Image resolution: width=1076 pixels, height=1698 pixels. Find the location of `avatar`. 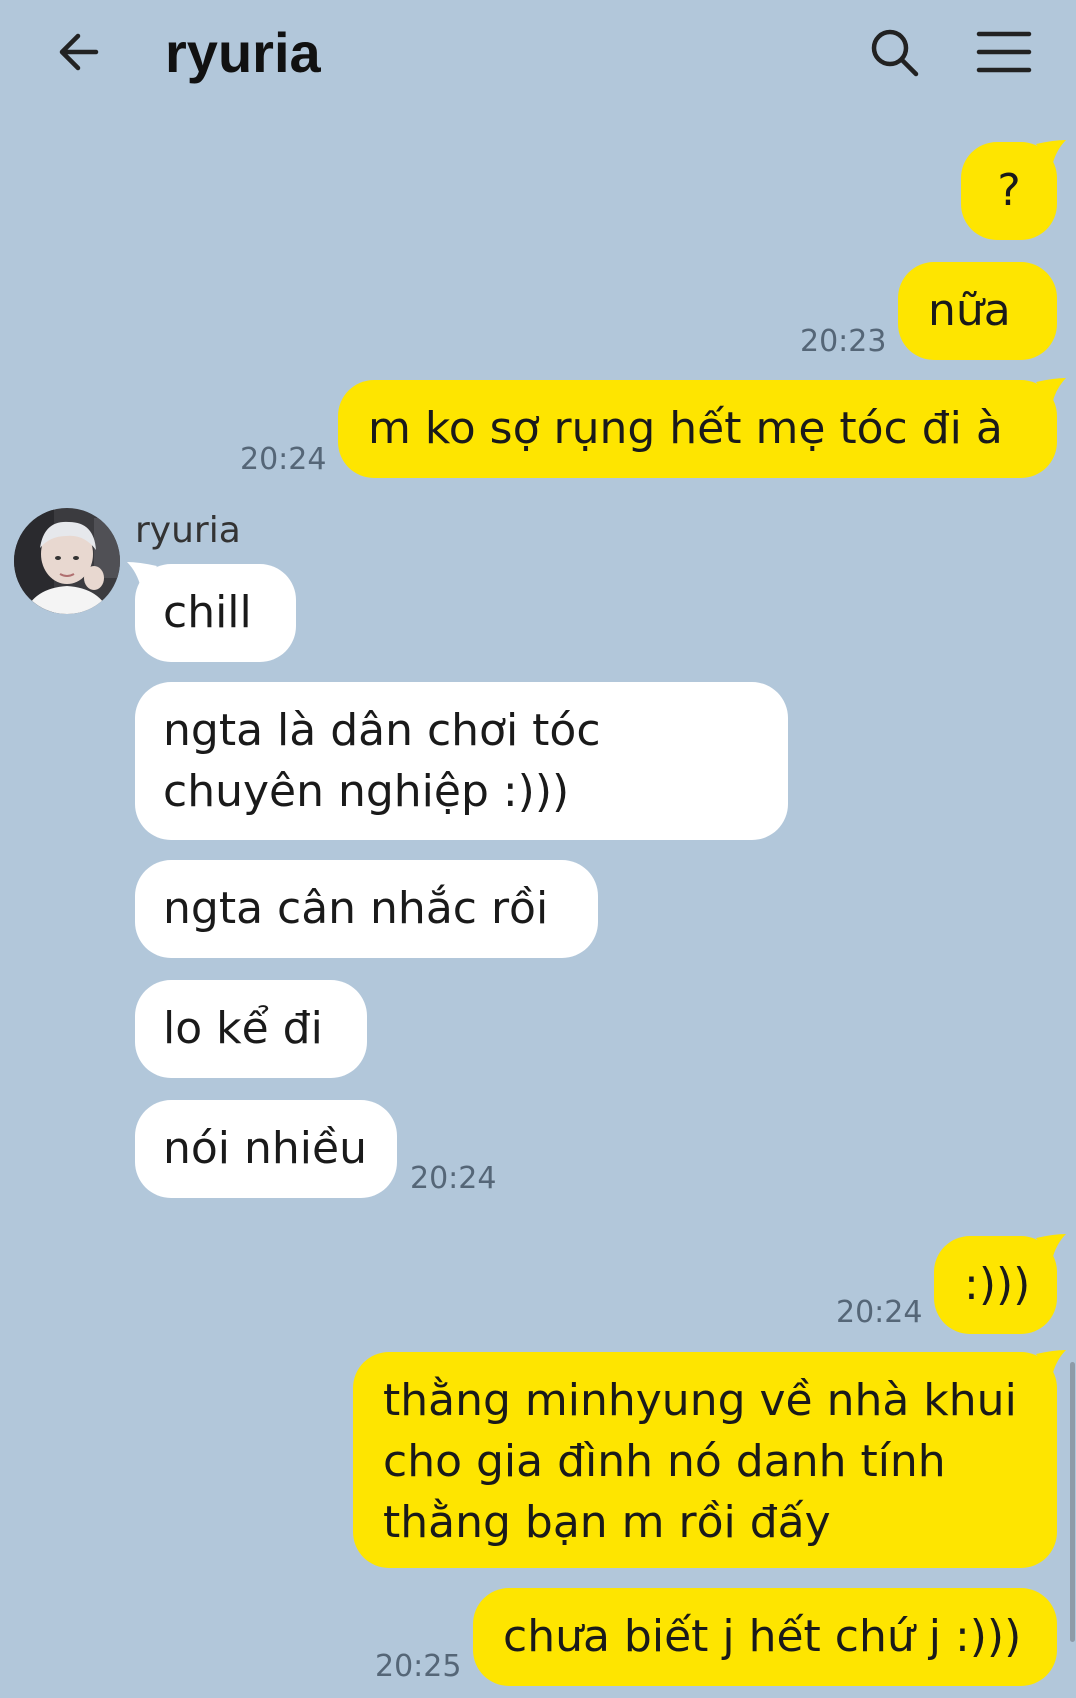

avatar is located at coordinates (67, 561).